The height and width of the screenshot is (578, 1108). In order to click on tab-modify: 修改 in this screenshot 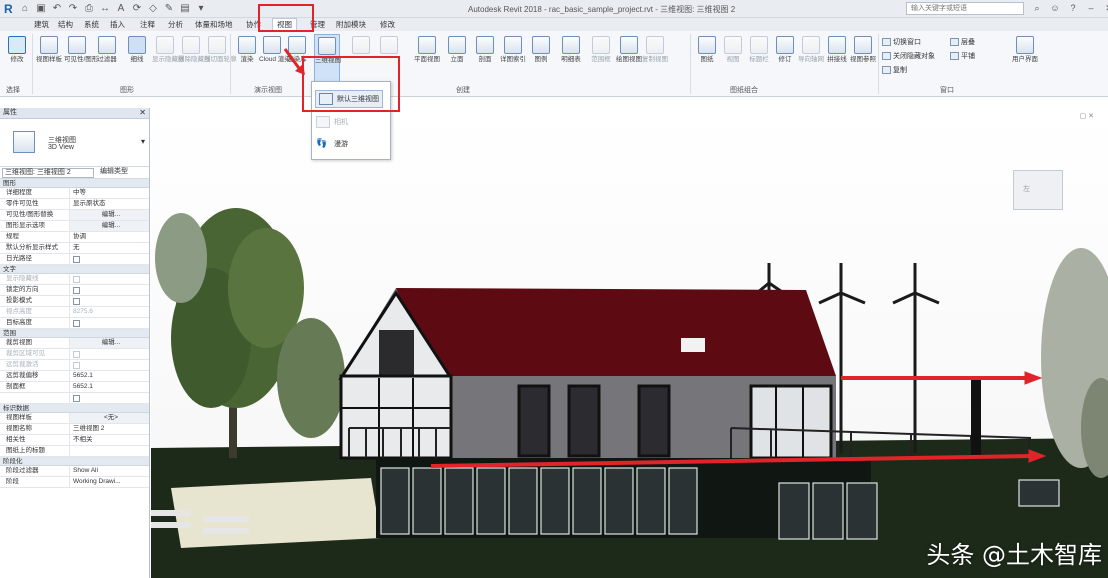, I will do `click(387, 24)`.